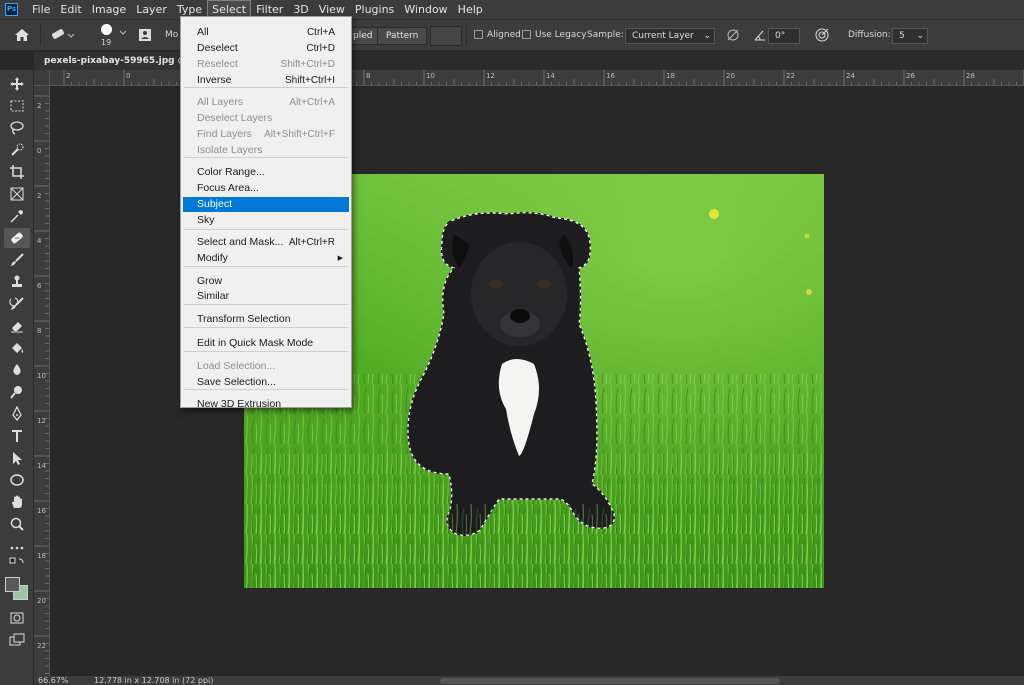 Image resolution: width=1024 pixels, height=685 pixels. What do you see at coordinates (970, 76) in the screenshot?
I see `ruler-tick-label: 28` at bounding box center [970, 76].